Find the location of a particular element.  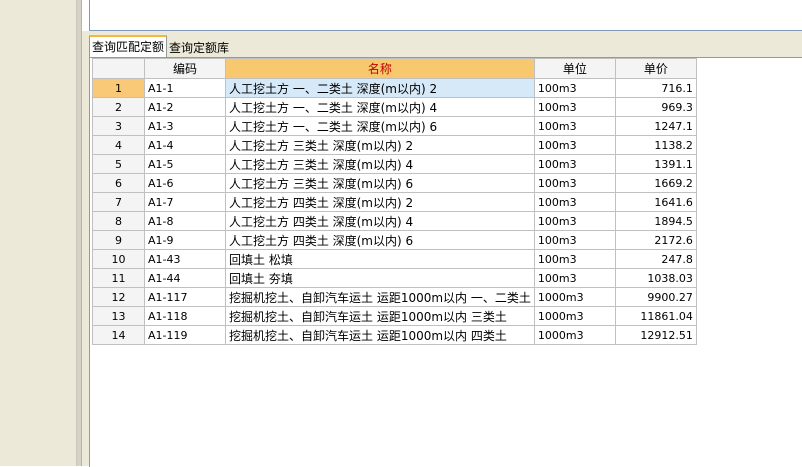

cell-name: 人工挖土方 四类土 深度(m以内) 2 is located at coordinates (380, 202).